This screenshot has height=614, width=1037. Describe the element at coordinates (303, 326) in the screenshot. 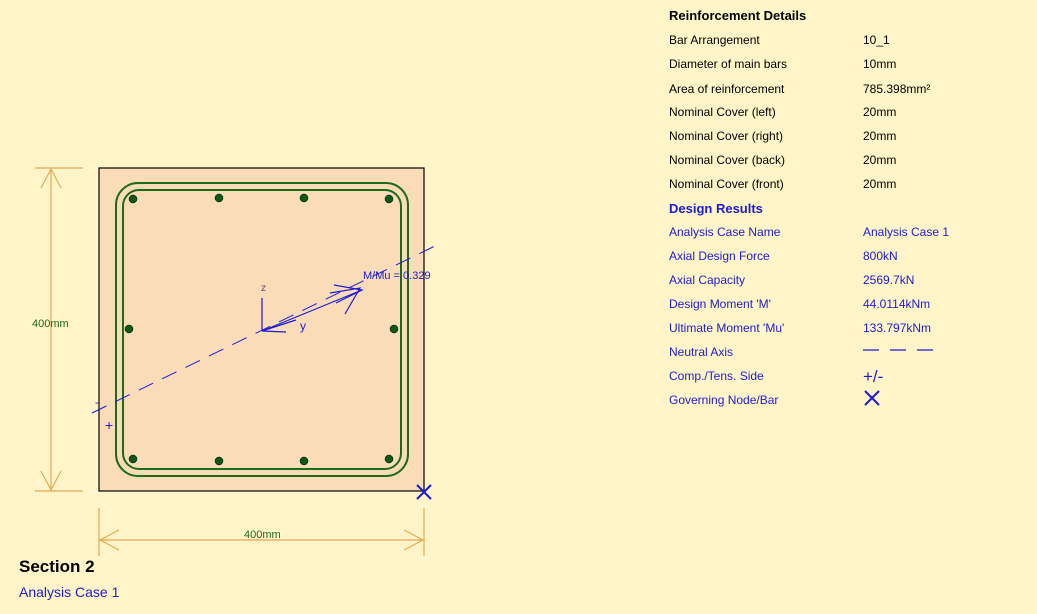

I see `axis-y-label: y` at that location.